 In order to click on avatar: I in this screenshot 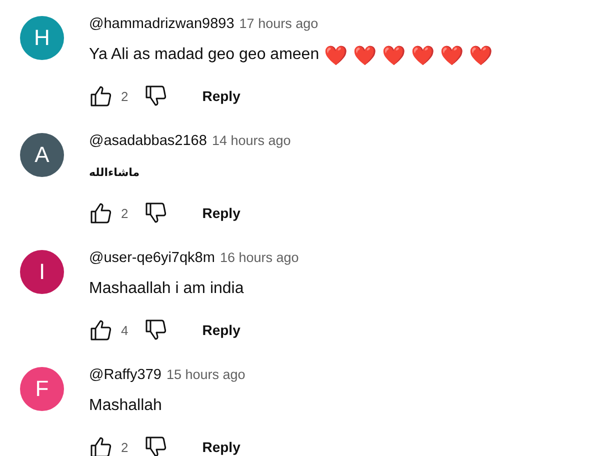, I will do `click(42, 272)`.